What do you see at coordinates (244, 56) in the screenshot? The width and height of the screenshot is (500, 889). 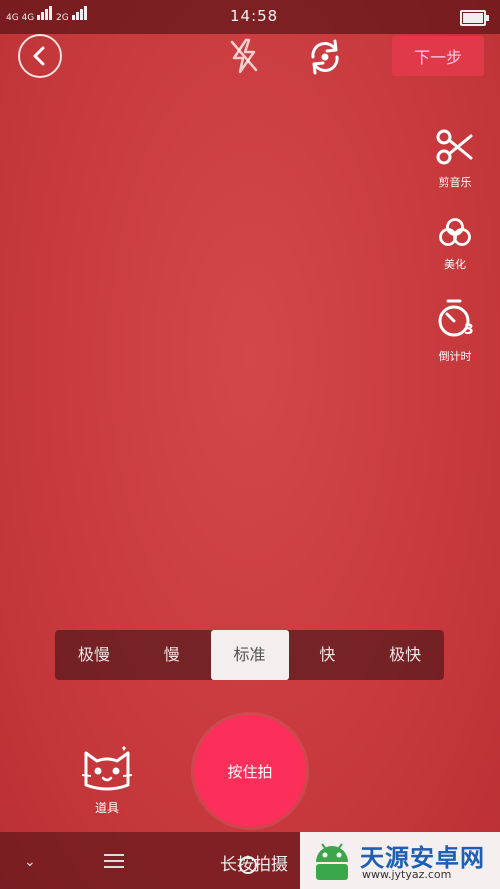 I see `flash-off-icon` at bounding box center [244, 56].